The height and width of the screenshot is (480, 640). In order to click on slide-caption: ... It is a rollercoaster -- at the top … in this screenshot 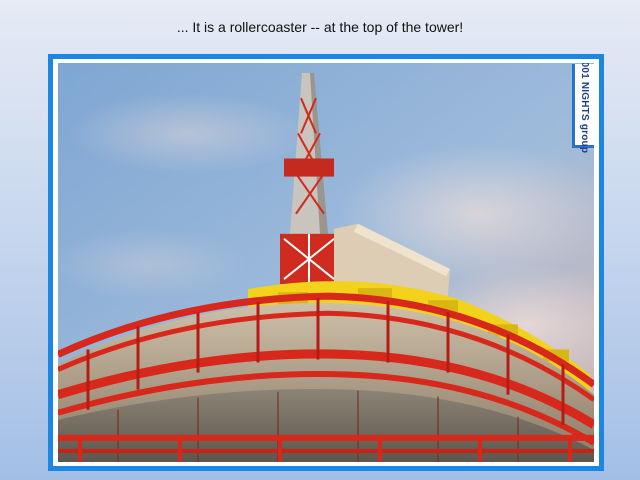, I will do `click(320, 27)`.